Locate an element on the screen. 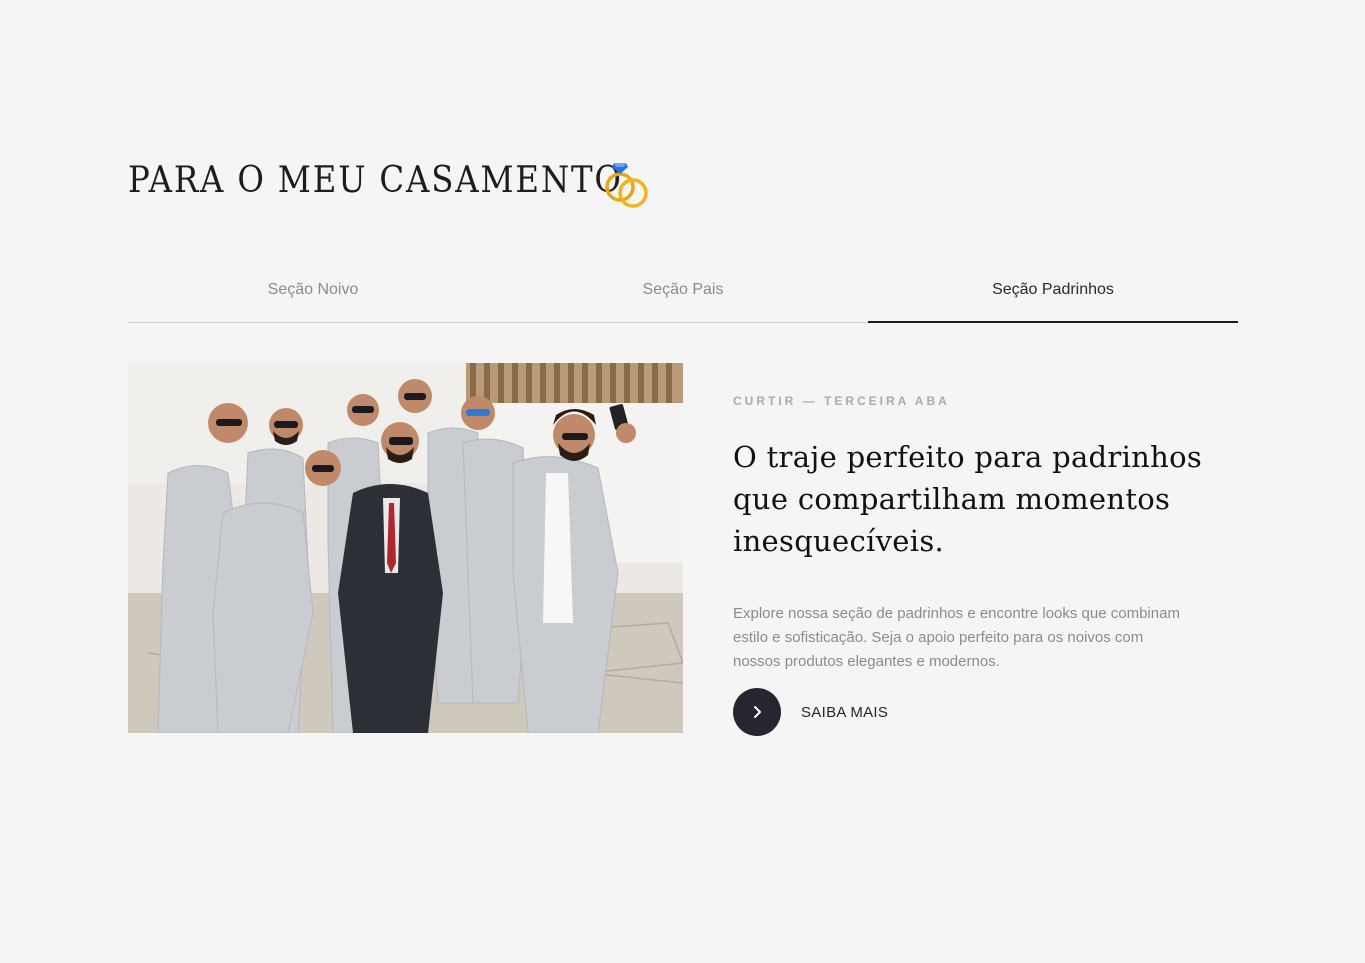 This screenshot has width=1365, height=963. cta-circle is located at coordinates (757, 712).